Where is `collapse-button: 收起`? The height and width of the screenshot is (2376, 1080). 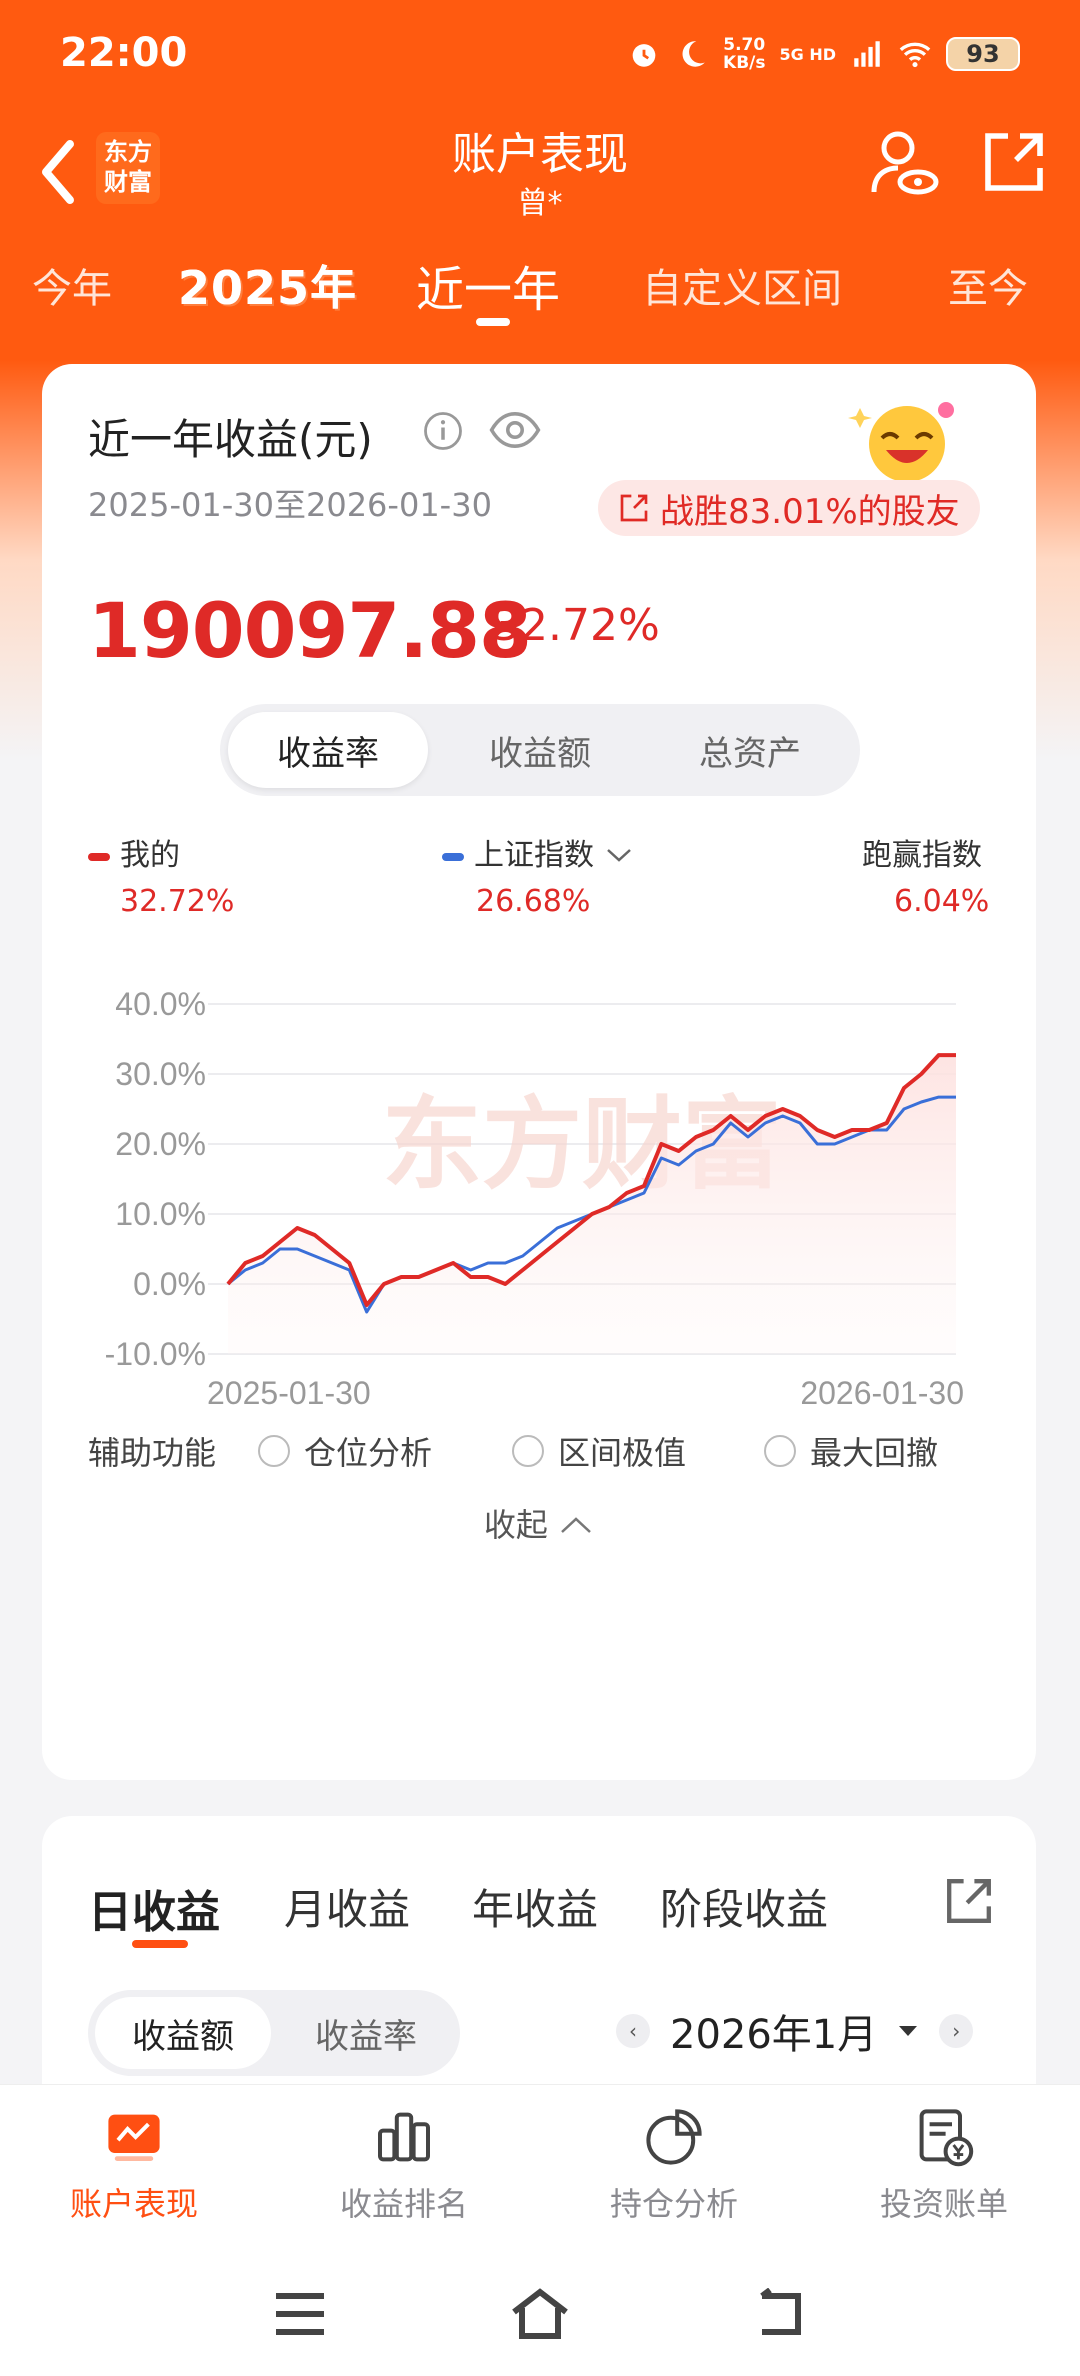
collapse-button: 收起 is located at coordinates (539, 1523).